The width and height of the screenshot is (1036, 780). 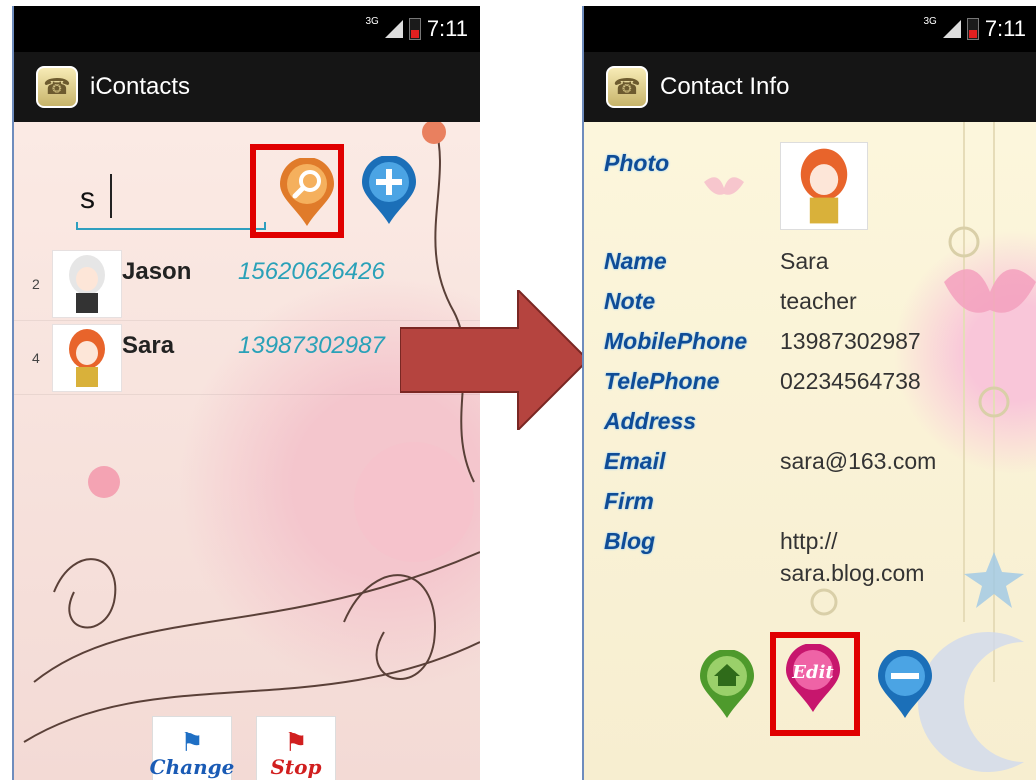 I want to click on change-label: Change, so click(x=192, y=767).